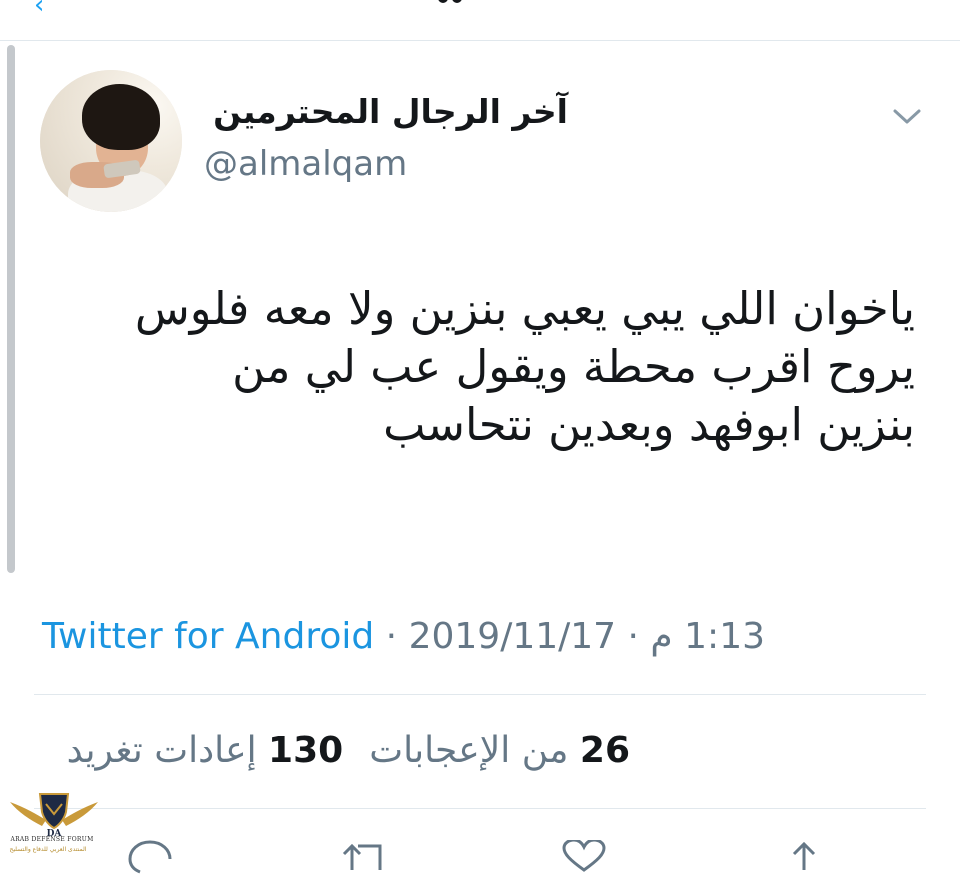 The width and height of the screenshot is (960, 880). What do you see at coordinates (150, 860) in the screenshot?
I see `reply-icon` at bounding box center [150, 860].